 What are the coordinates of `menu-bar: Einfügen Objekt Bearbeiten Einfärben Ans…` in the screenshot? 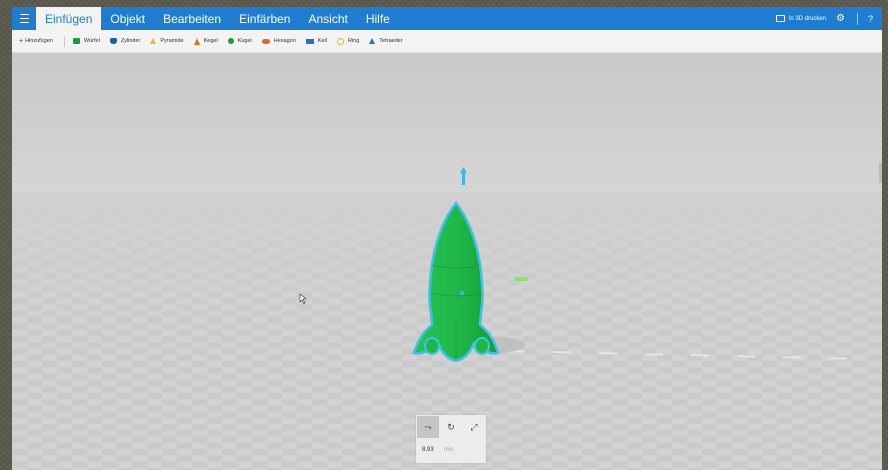 It's located at (447, 18).